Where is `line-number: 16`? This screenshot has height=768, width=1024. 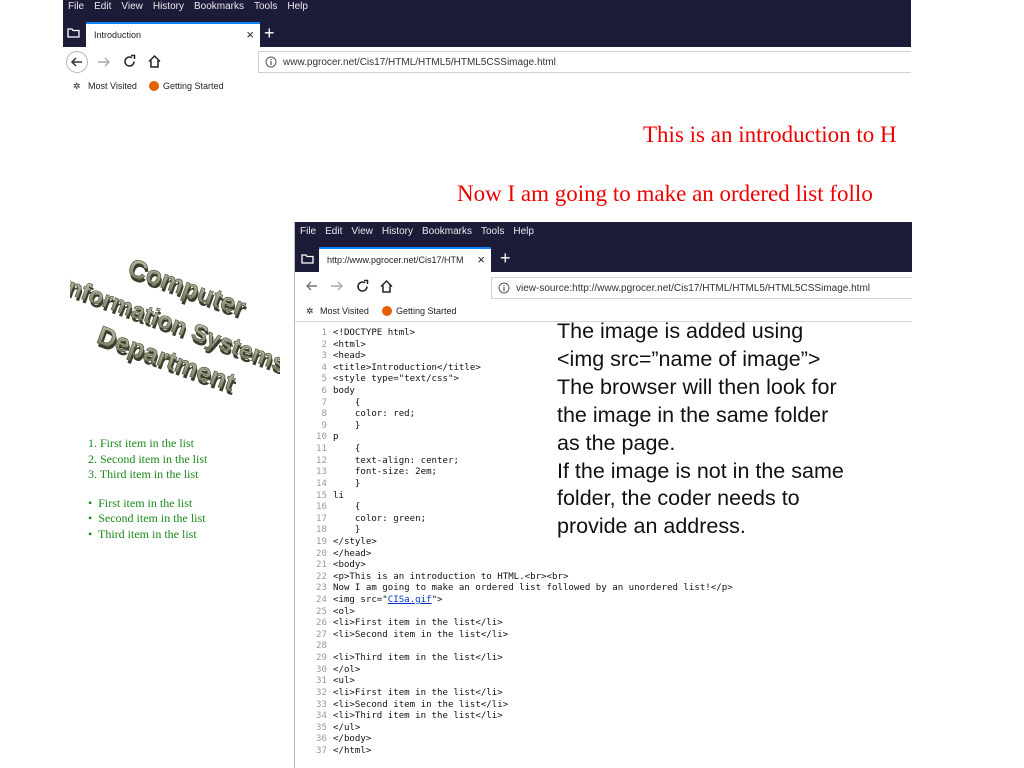 line-number: 16 is located at coordinates (321, 507).